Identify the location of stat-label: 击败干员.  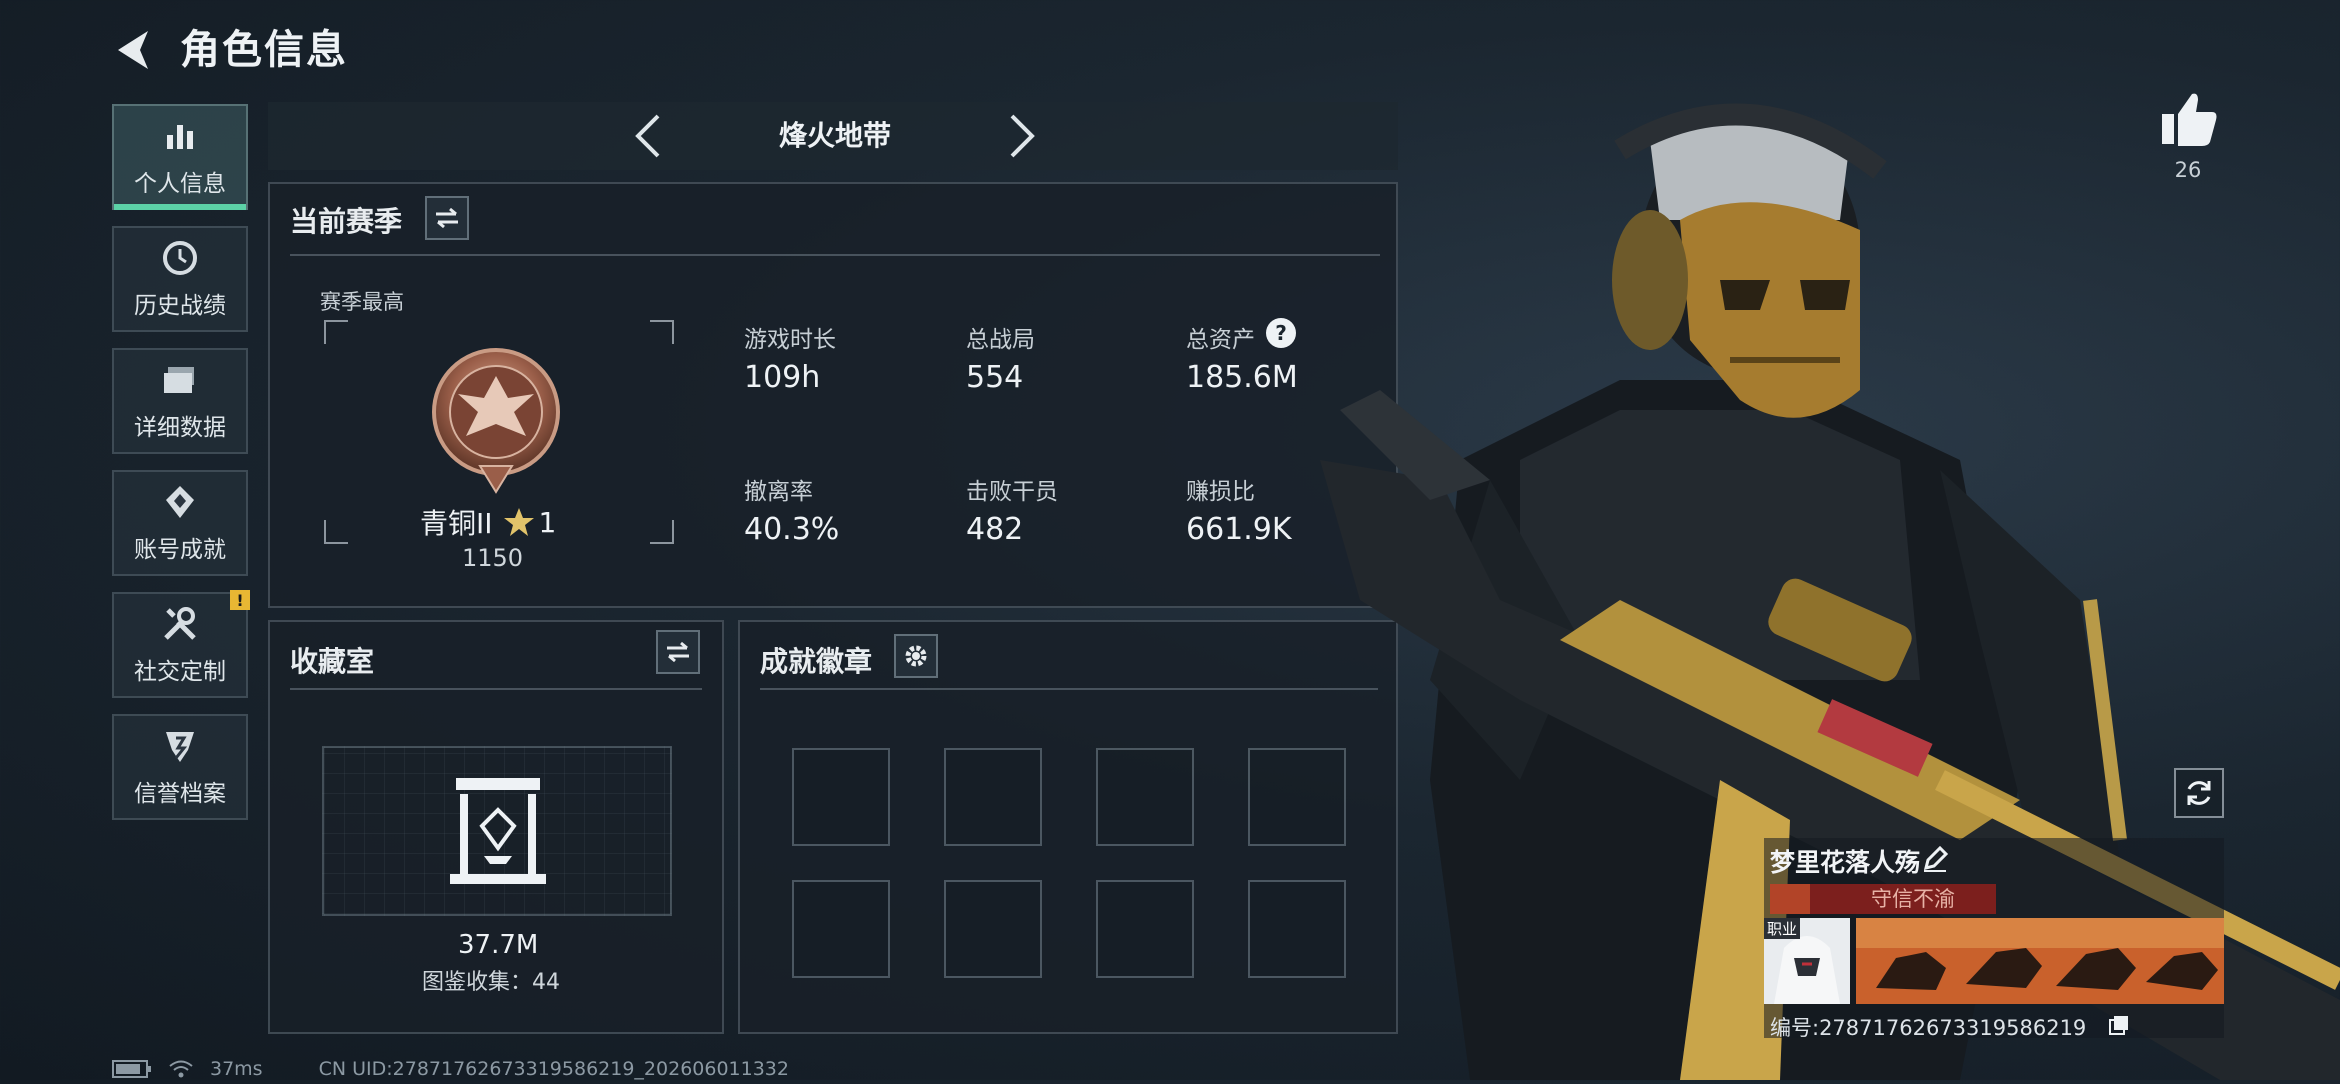
(1012, 492).